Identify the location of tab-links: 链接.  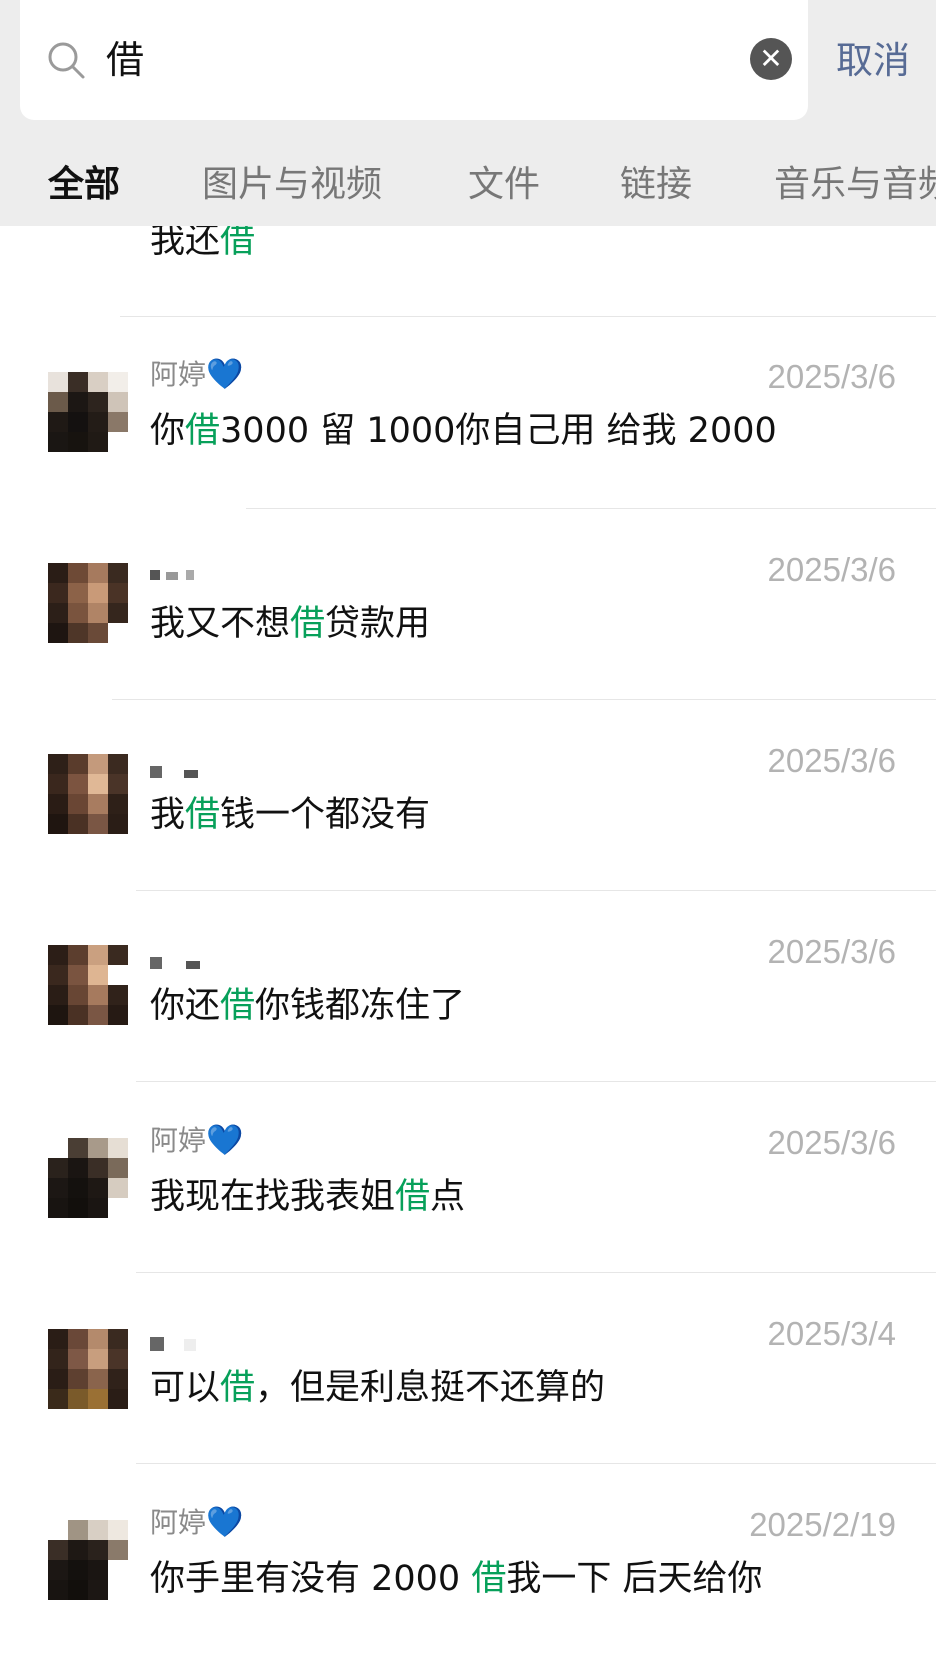
(656, 185).